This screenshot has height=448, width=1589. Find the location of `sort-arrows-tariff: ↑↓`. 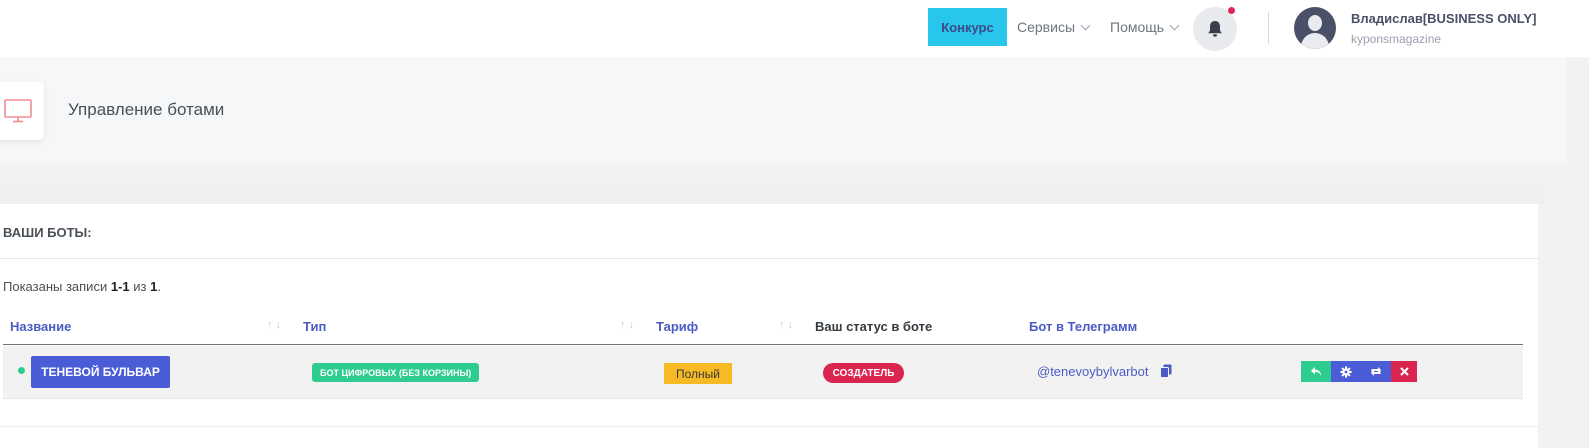

sort-arrows-tariff: ↑↓ is located at coordinates (787, 325).